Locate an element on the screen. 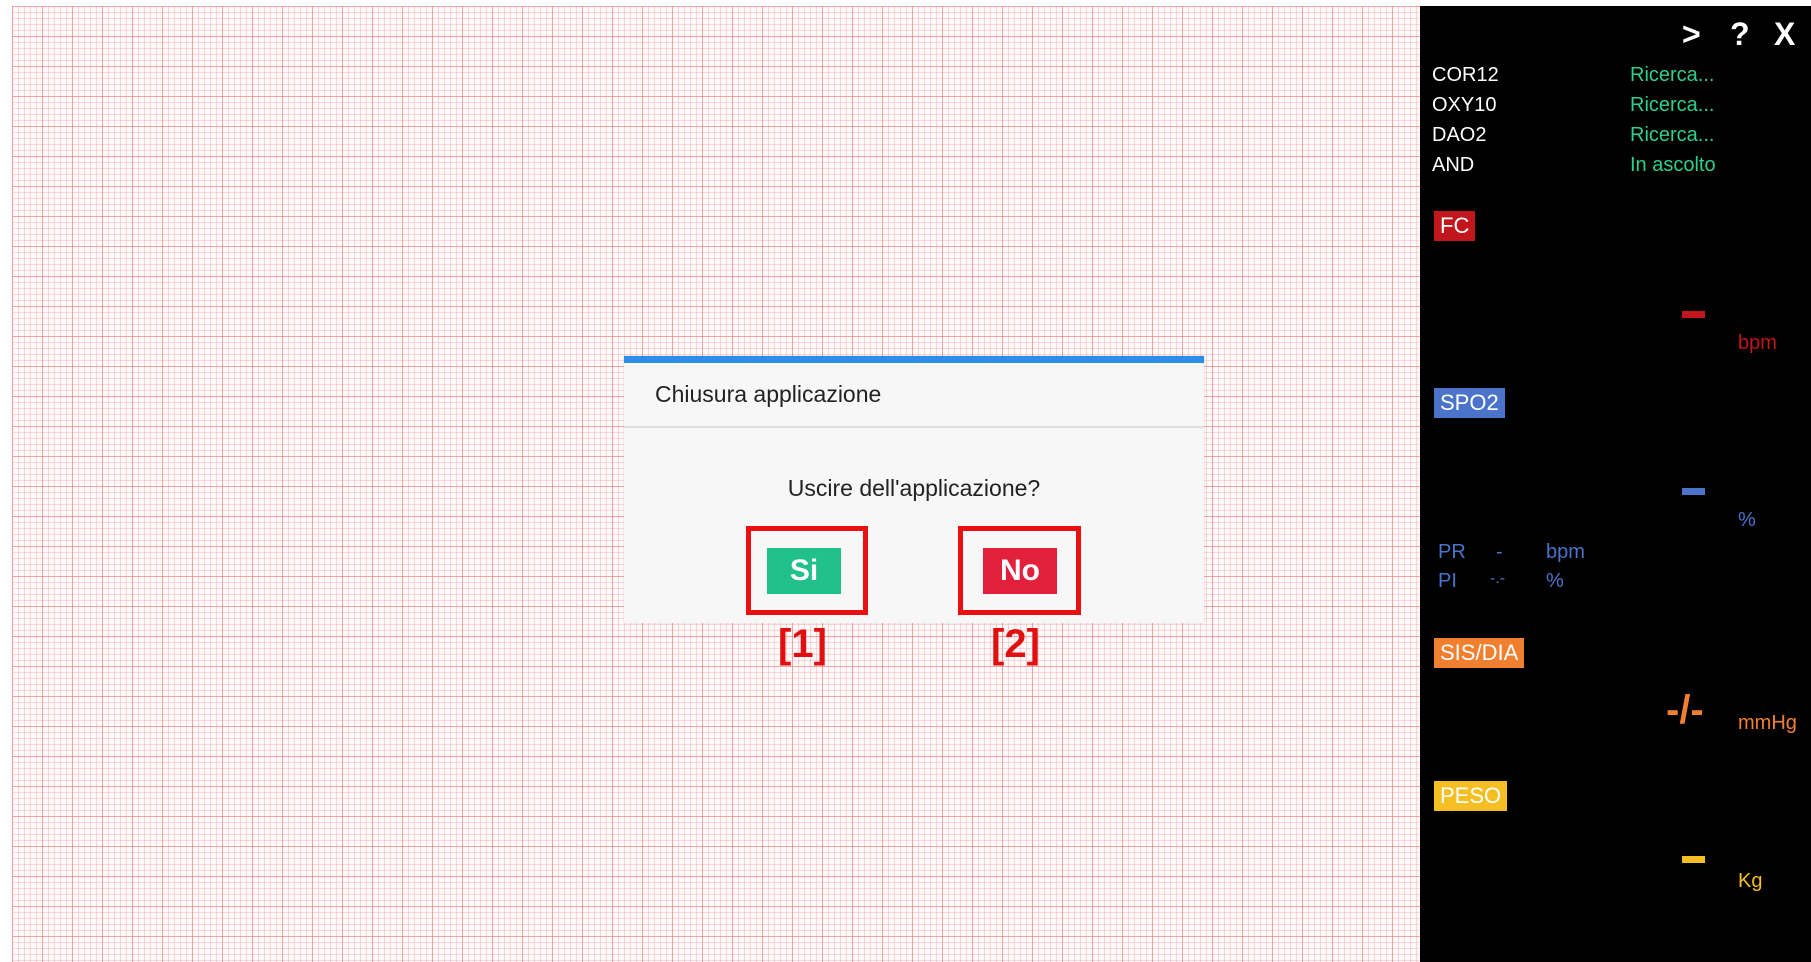  pr-label: PR is located at coordinates (1452, 552).